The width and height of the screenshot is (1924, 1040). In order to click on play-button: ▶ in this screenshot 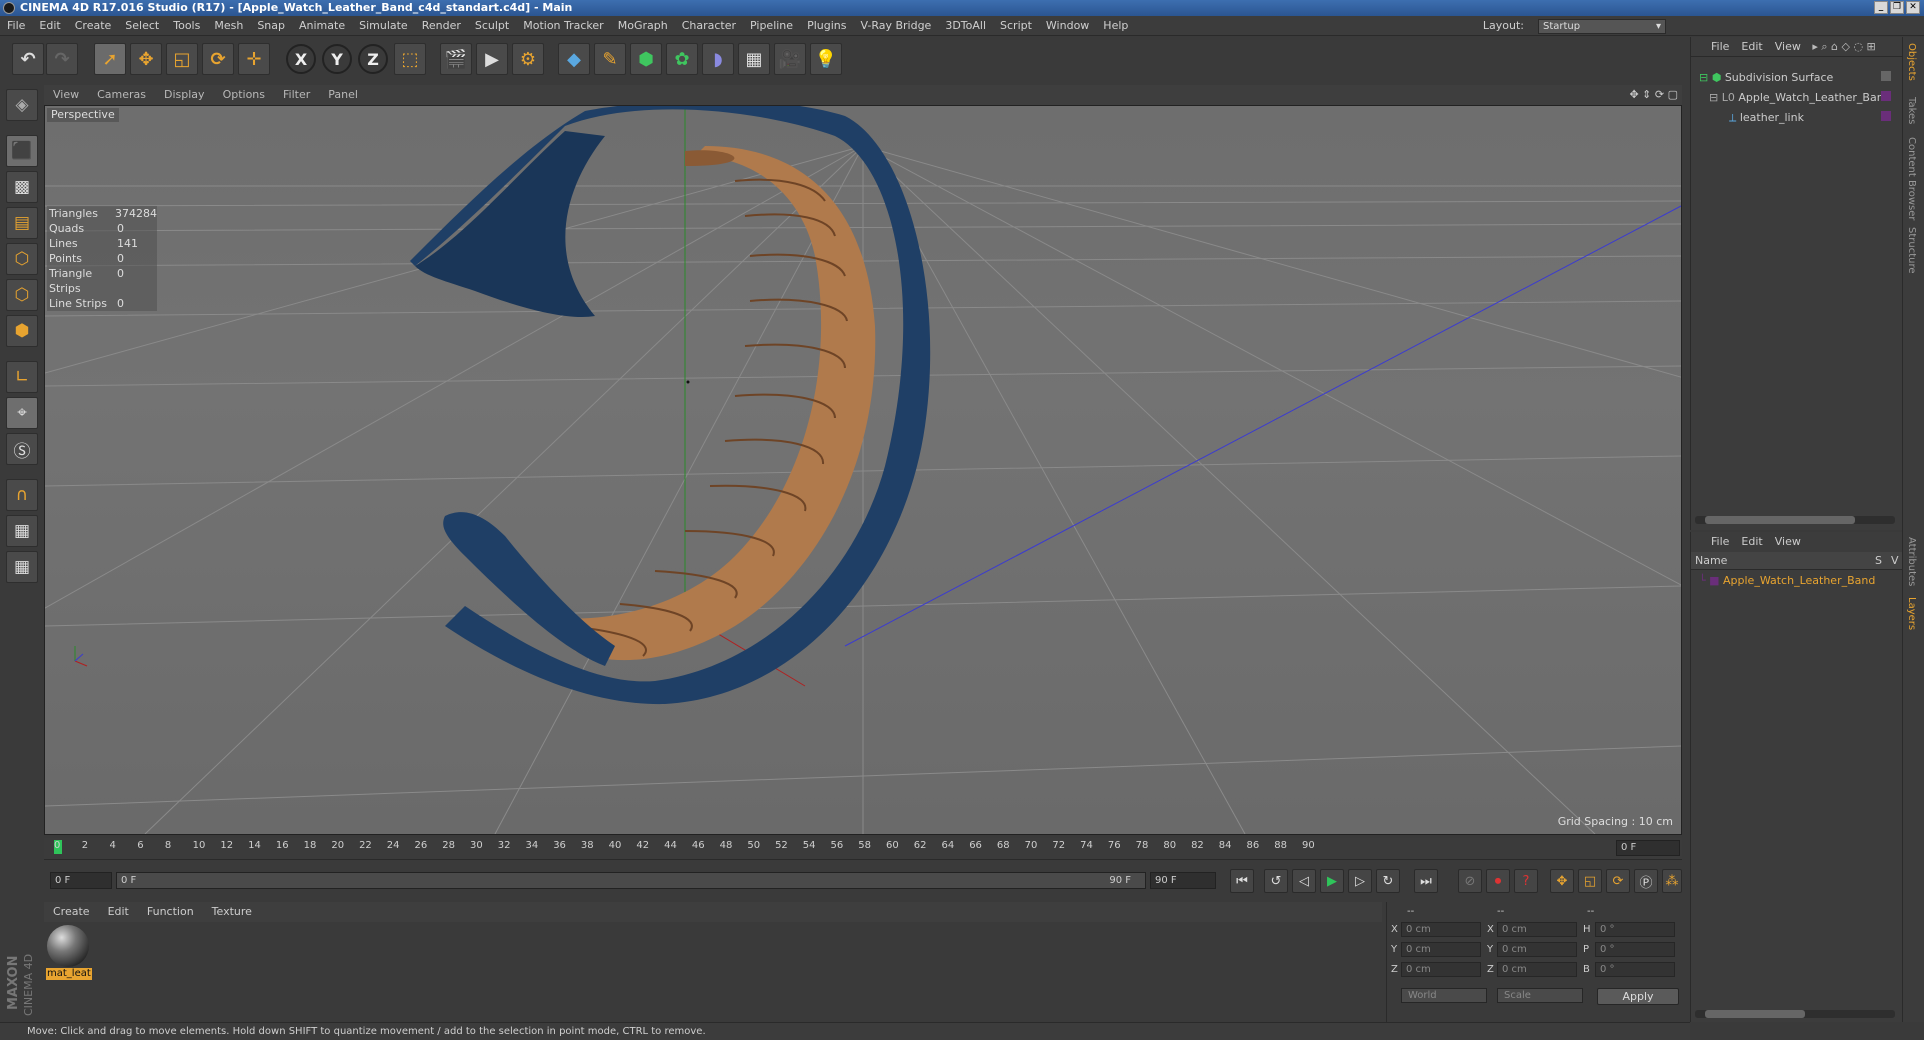, I will do `click(1332, 881)`.